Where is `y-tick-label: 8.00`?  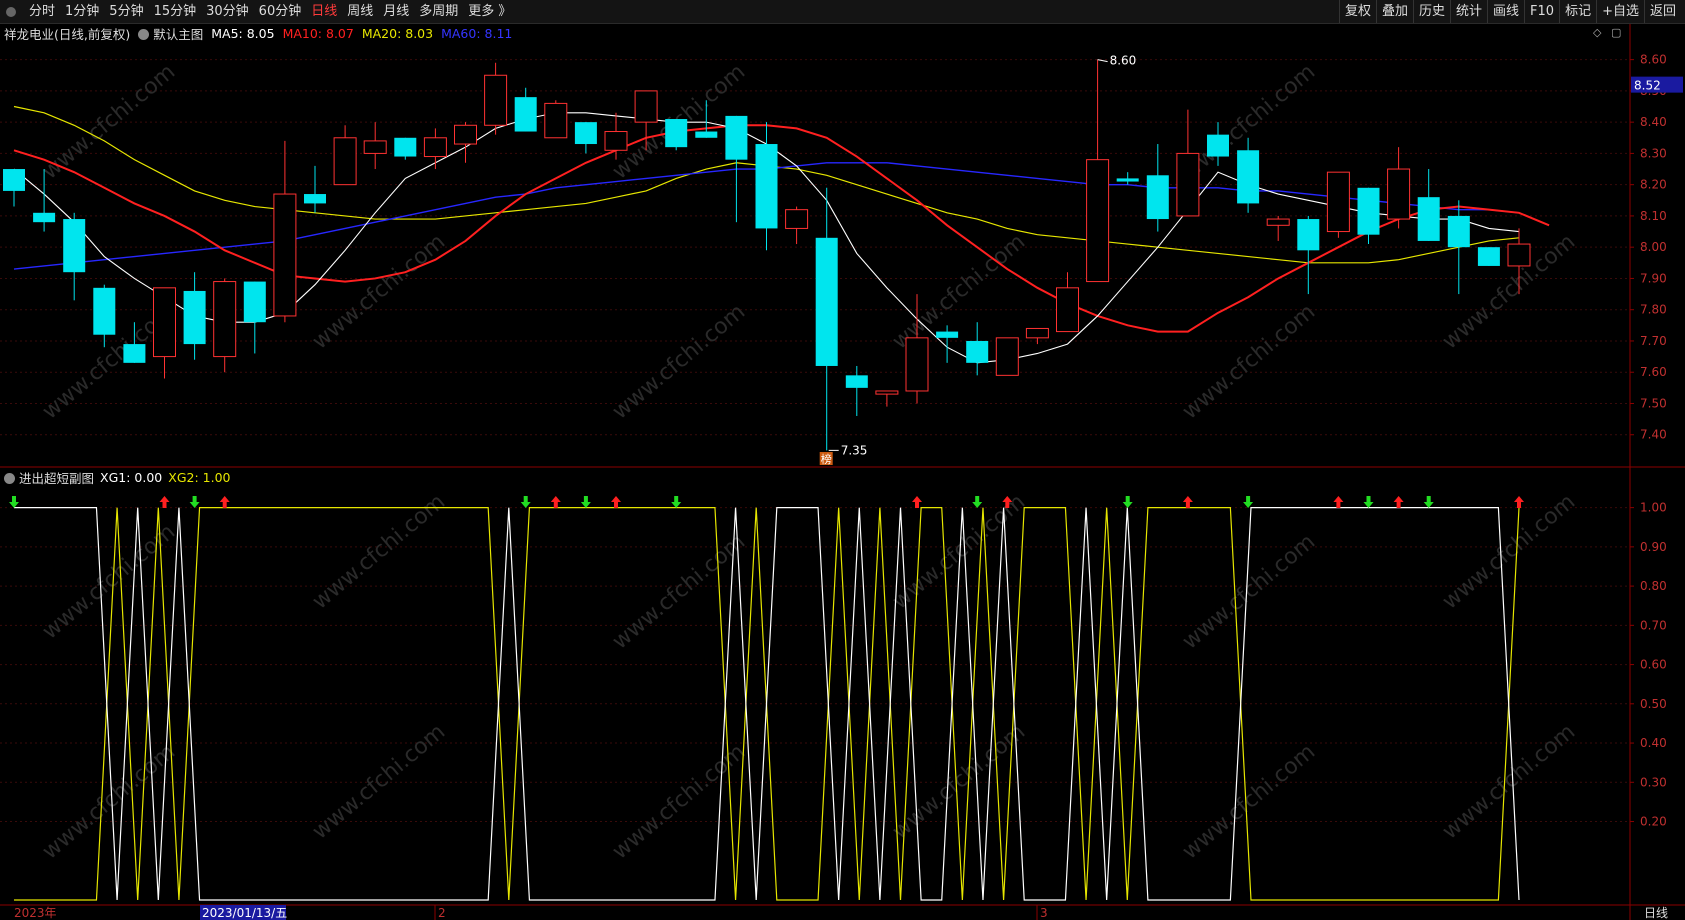 y-tick-label: 8.00 is located at coordinates (1653, 247).